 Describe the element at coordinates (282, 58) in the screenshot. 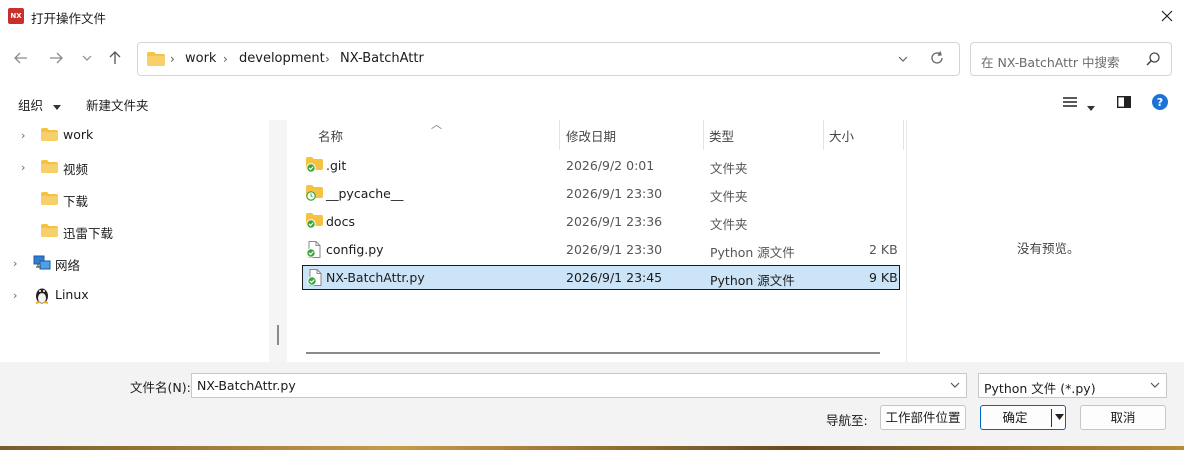

I see `breadcrumb-development: development` at that location.